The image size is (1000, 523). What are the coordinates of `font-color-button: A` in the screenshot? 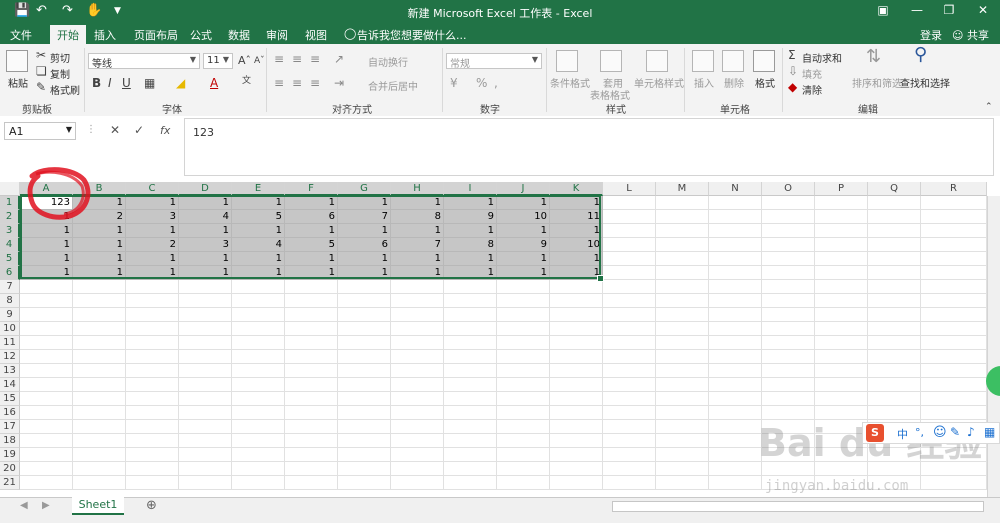 It's located at (214, 83).